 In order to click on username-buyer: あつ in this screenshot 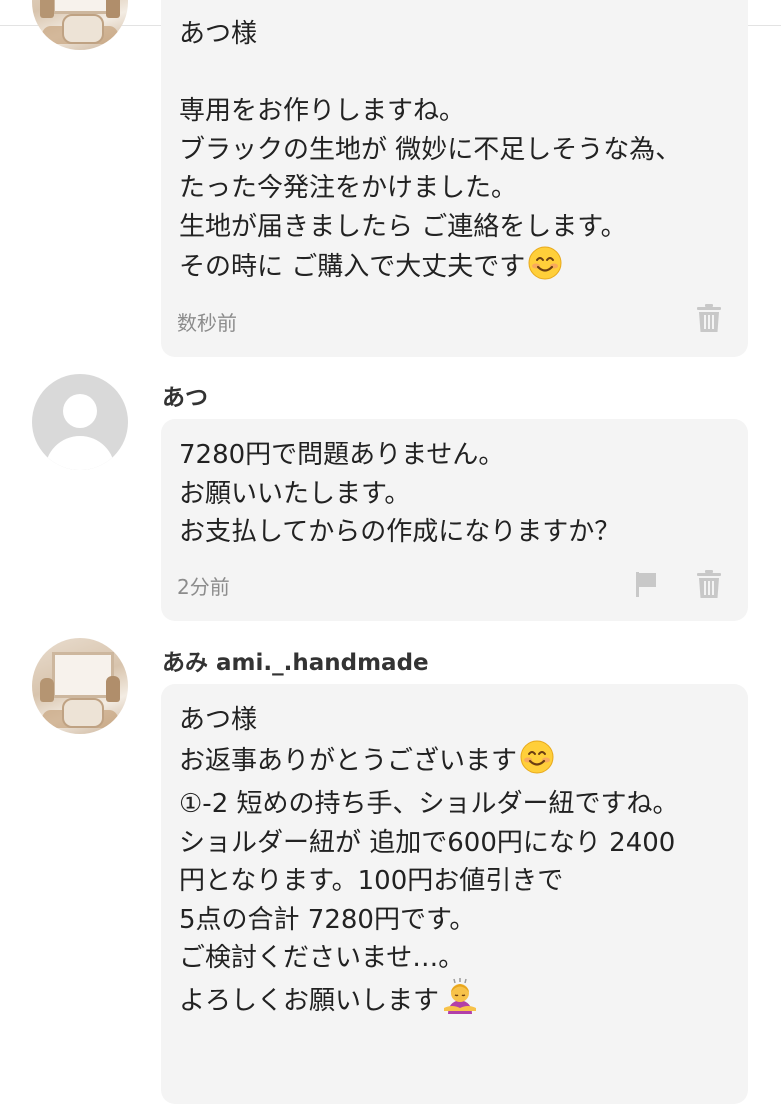, I will do `click(185, 395)`.